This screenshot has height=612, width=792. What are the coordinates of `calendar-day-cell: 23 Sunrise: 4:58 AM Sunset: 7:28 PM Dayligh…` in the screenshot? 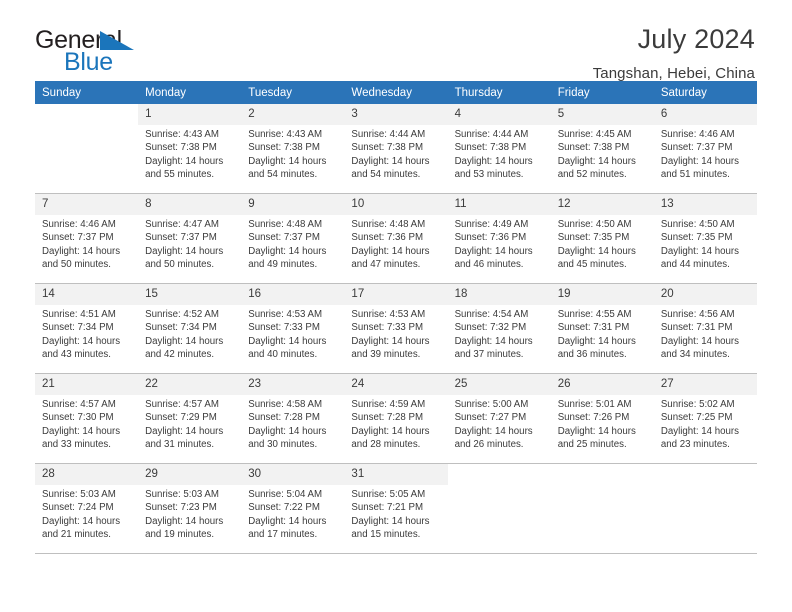 It's located at (293, 418).